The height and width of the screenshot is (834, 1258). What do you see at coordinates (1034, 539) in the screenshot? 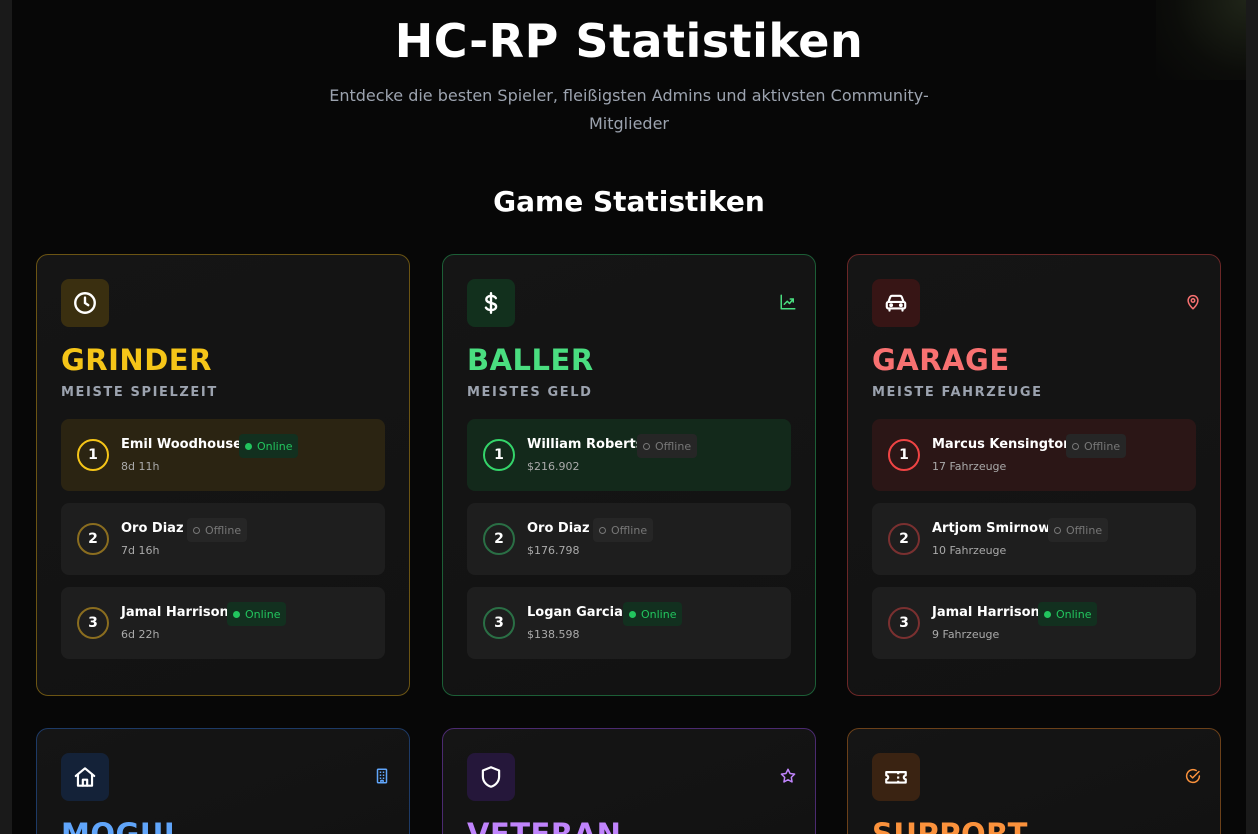
I see `leaderboard-entry: 2 Artjom Smirnow Offline 10 Fahrzeuge` at bounding box center [1034, 539].